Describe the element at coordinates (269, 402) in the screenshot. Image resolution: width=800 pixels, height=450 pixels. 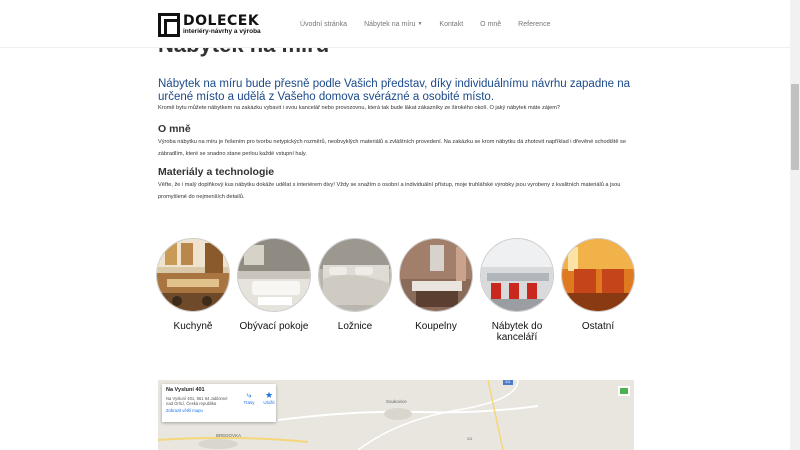
I see `save-place-label: Uložit` at that location.